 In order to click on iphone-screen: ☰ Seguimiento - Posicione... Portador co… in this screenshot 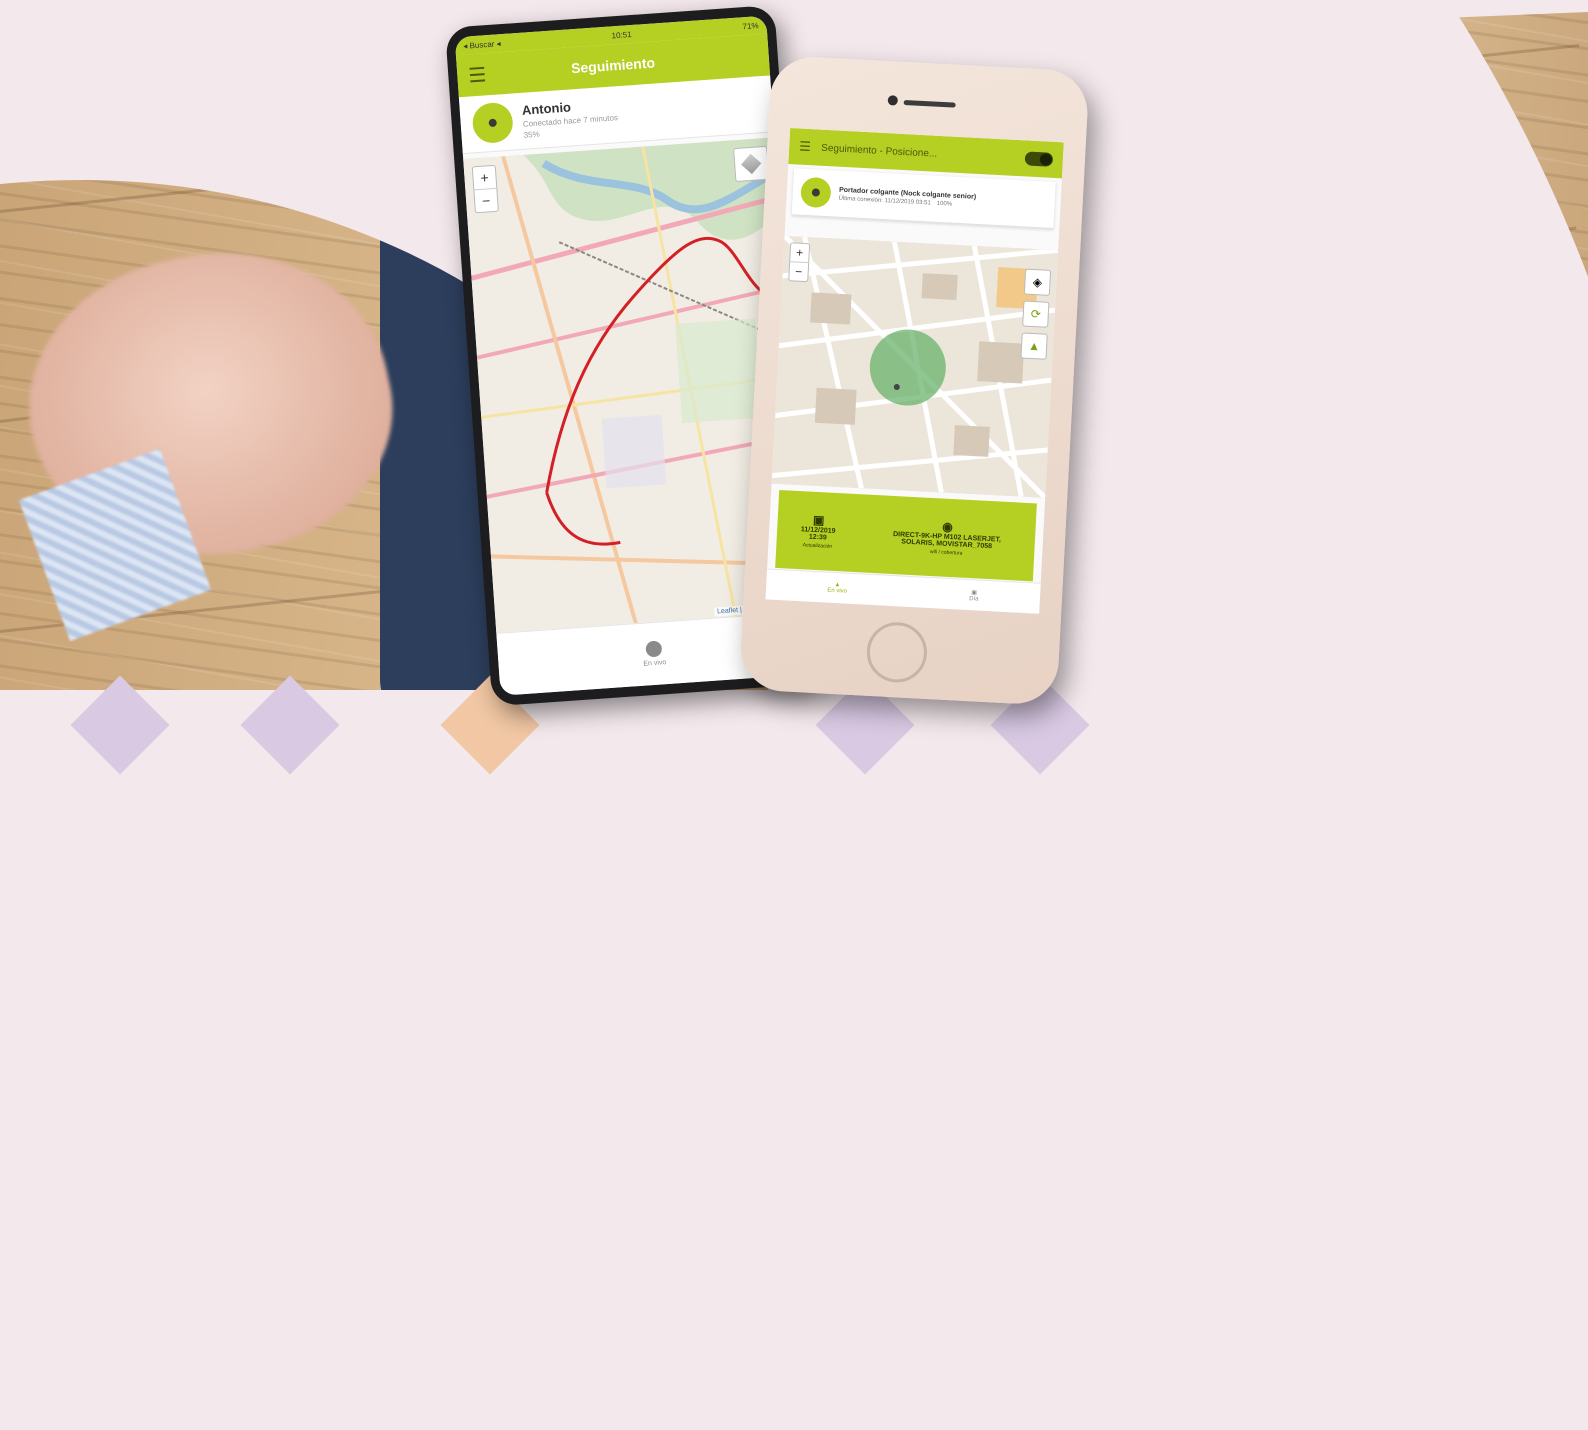, I will do `click(914, 371)`.